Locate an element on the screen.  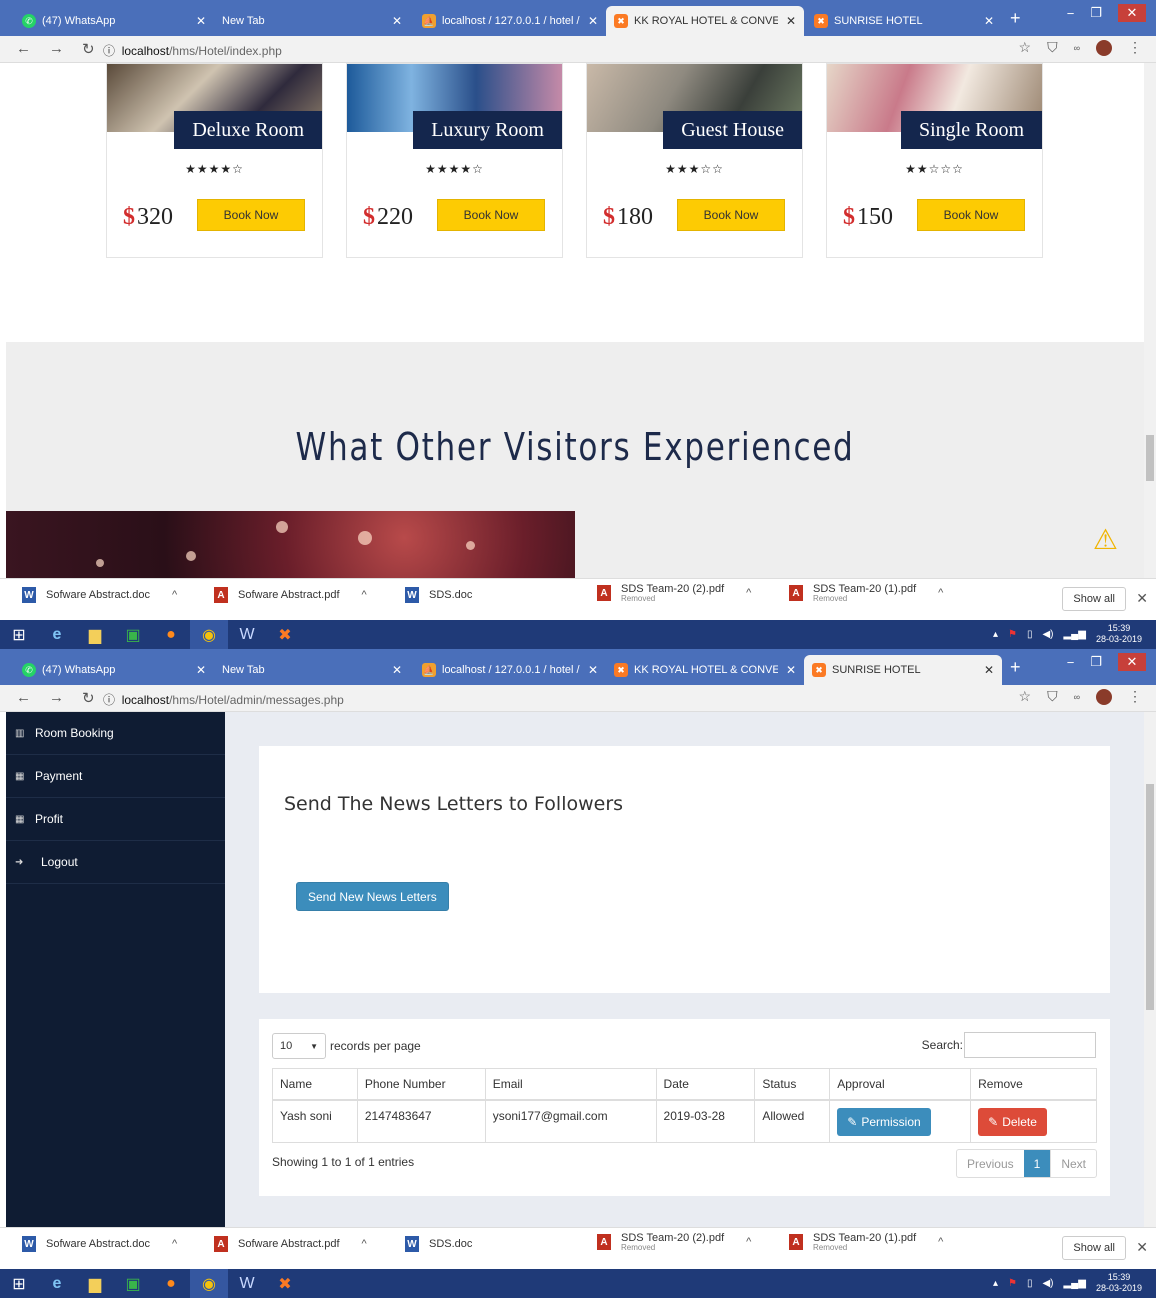
tab-phpmyadmin: ⛵ localhost / 127.0.0.1 / hotel / ro ✕ is located at coordinates (510, 670).